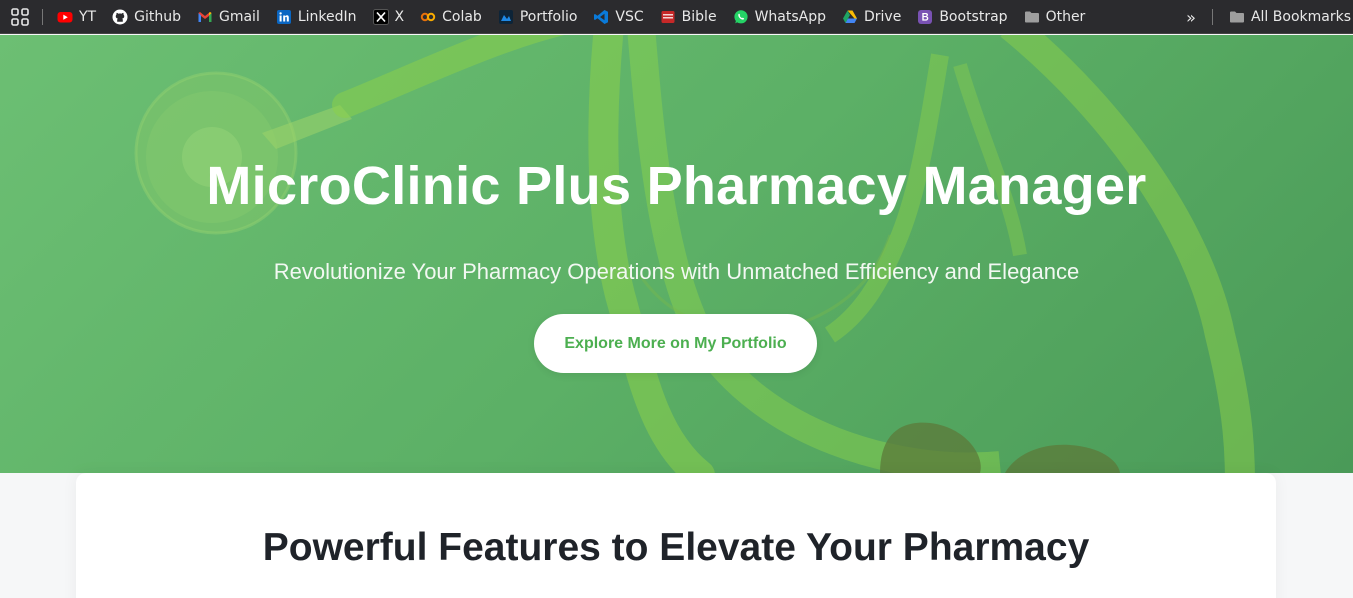  Describe the element at coordinates (973, 16) in the screenshot. I see `bookmark-label: Bootstrap` at that location.